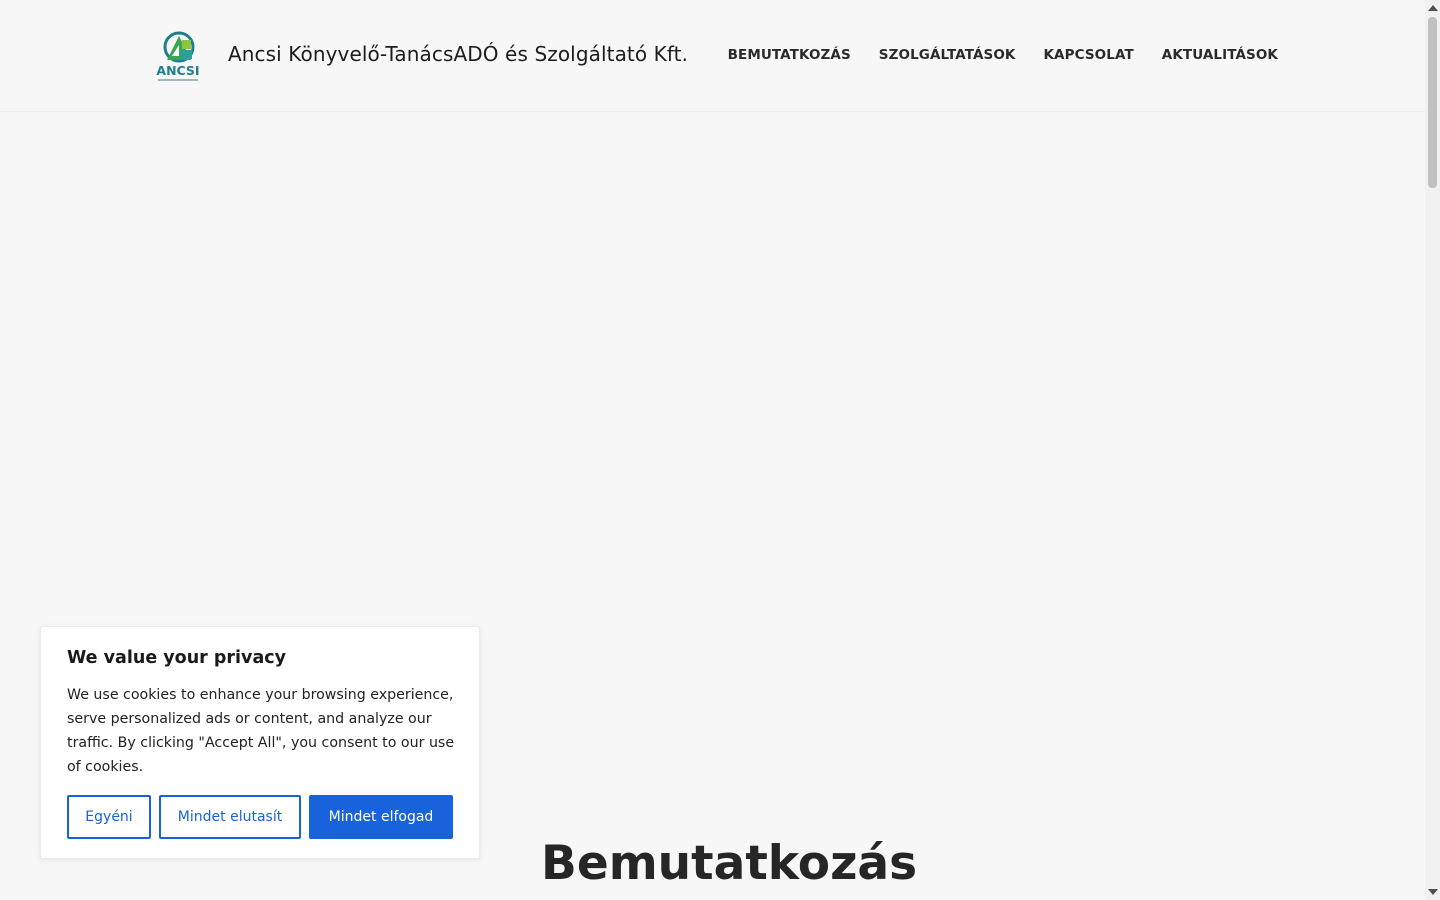 The width and height of the screenshot is (1440, 900). I want to click on accept-all-button: Mindet elfogad, so click(381, 817).